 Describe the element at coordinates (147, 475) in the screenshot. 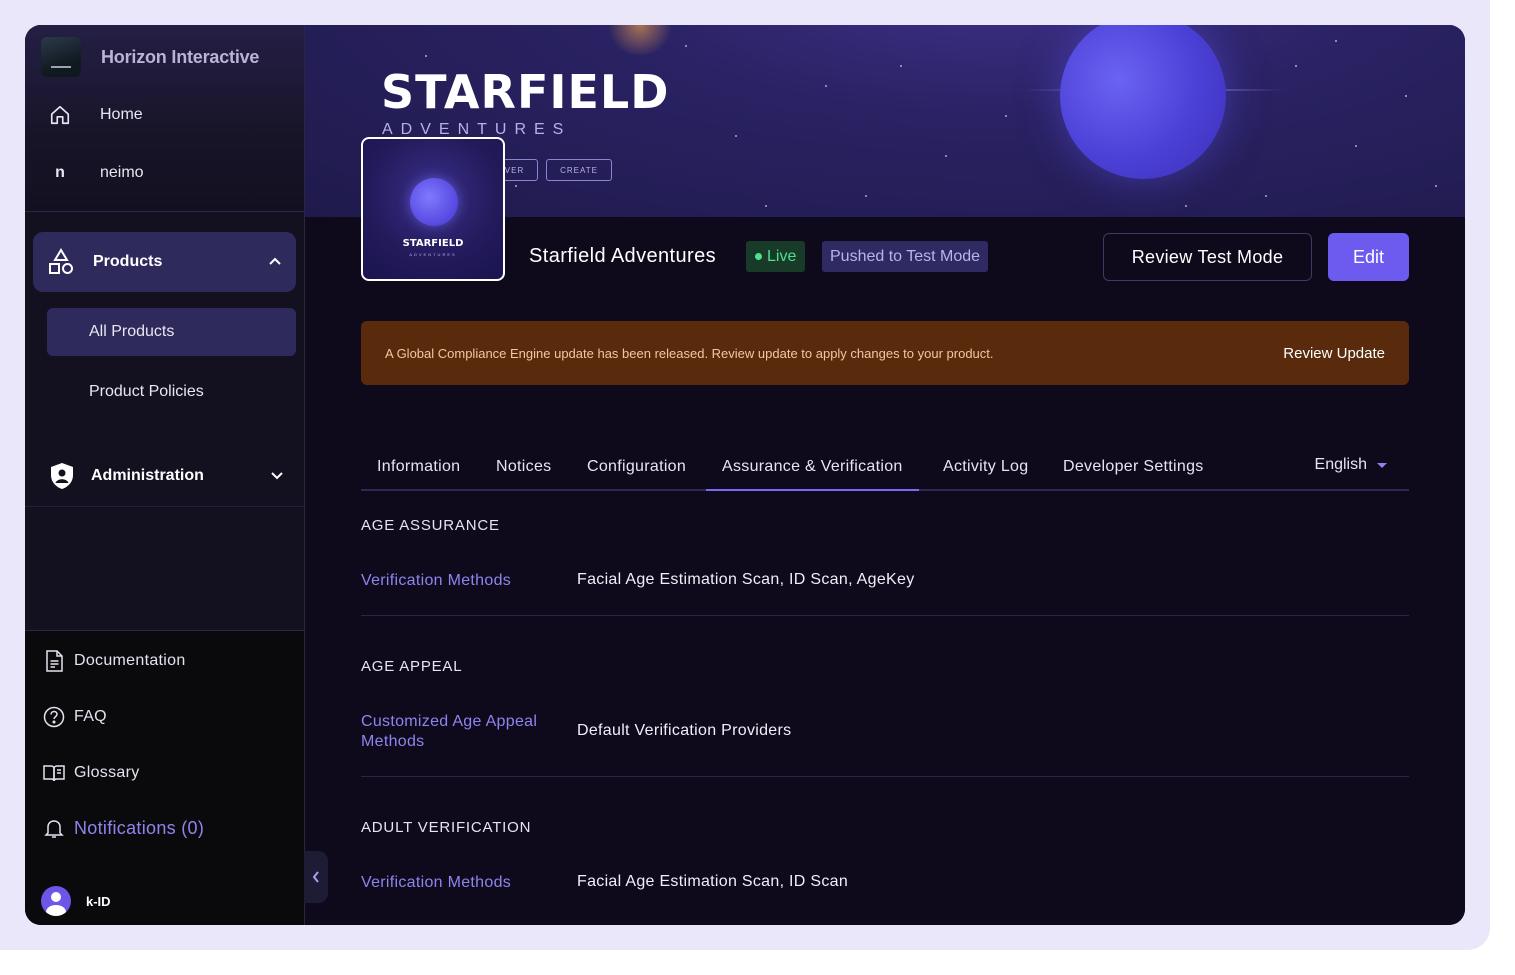

I see `sidebar-item-label: Administration` at that location.